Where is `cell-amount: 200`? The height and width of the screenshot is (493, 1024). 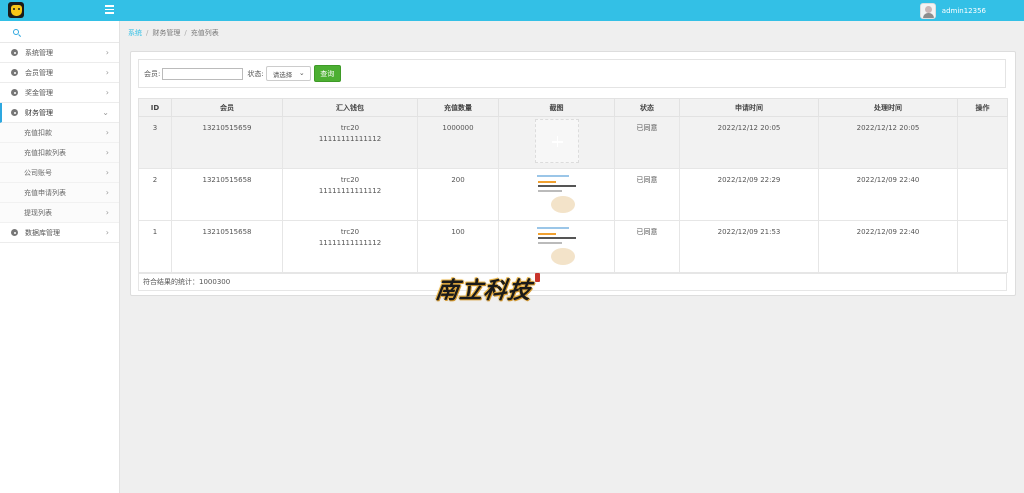
cell-amount: 200 is located at coordinates (458, 194).